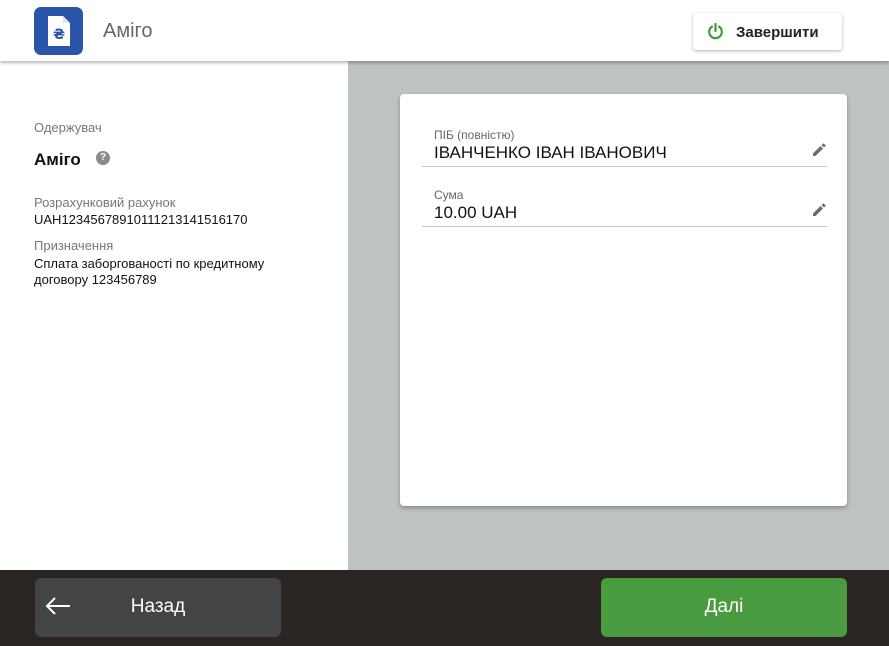  I want to click on recipient-name: Аміго, so click(57, 159).